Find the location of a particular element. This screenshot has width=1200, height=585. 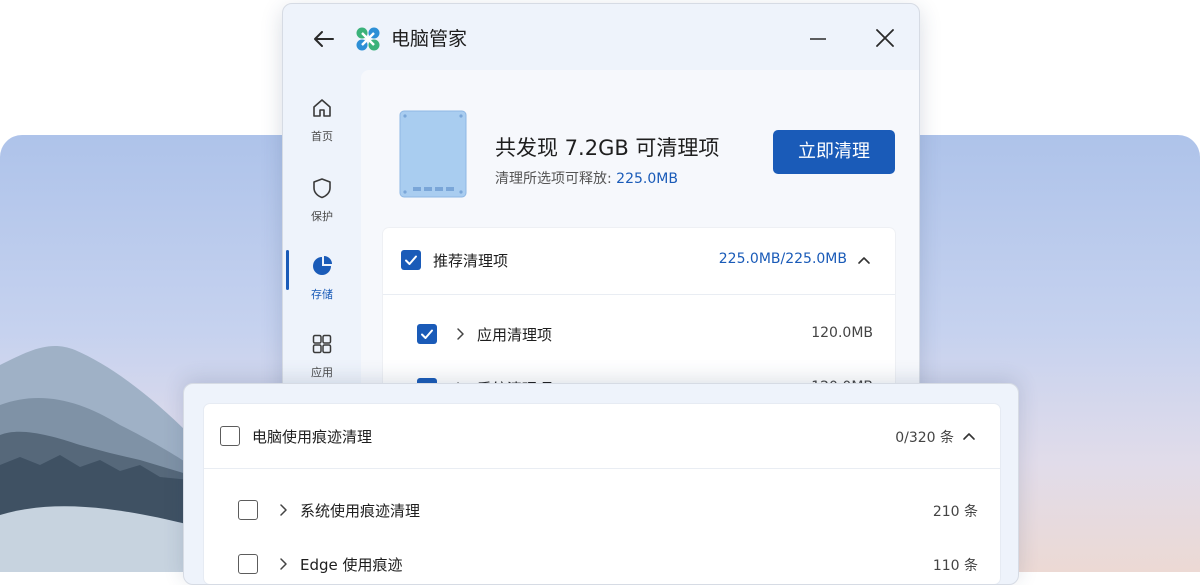

sidebar-item-label: 保护 is located at coordinates (322, 216).